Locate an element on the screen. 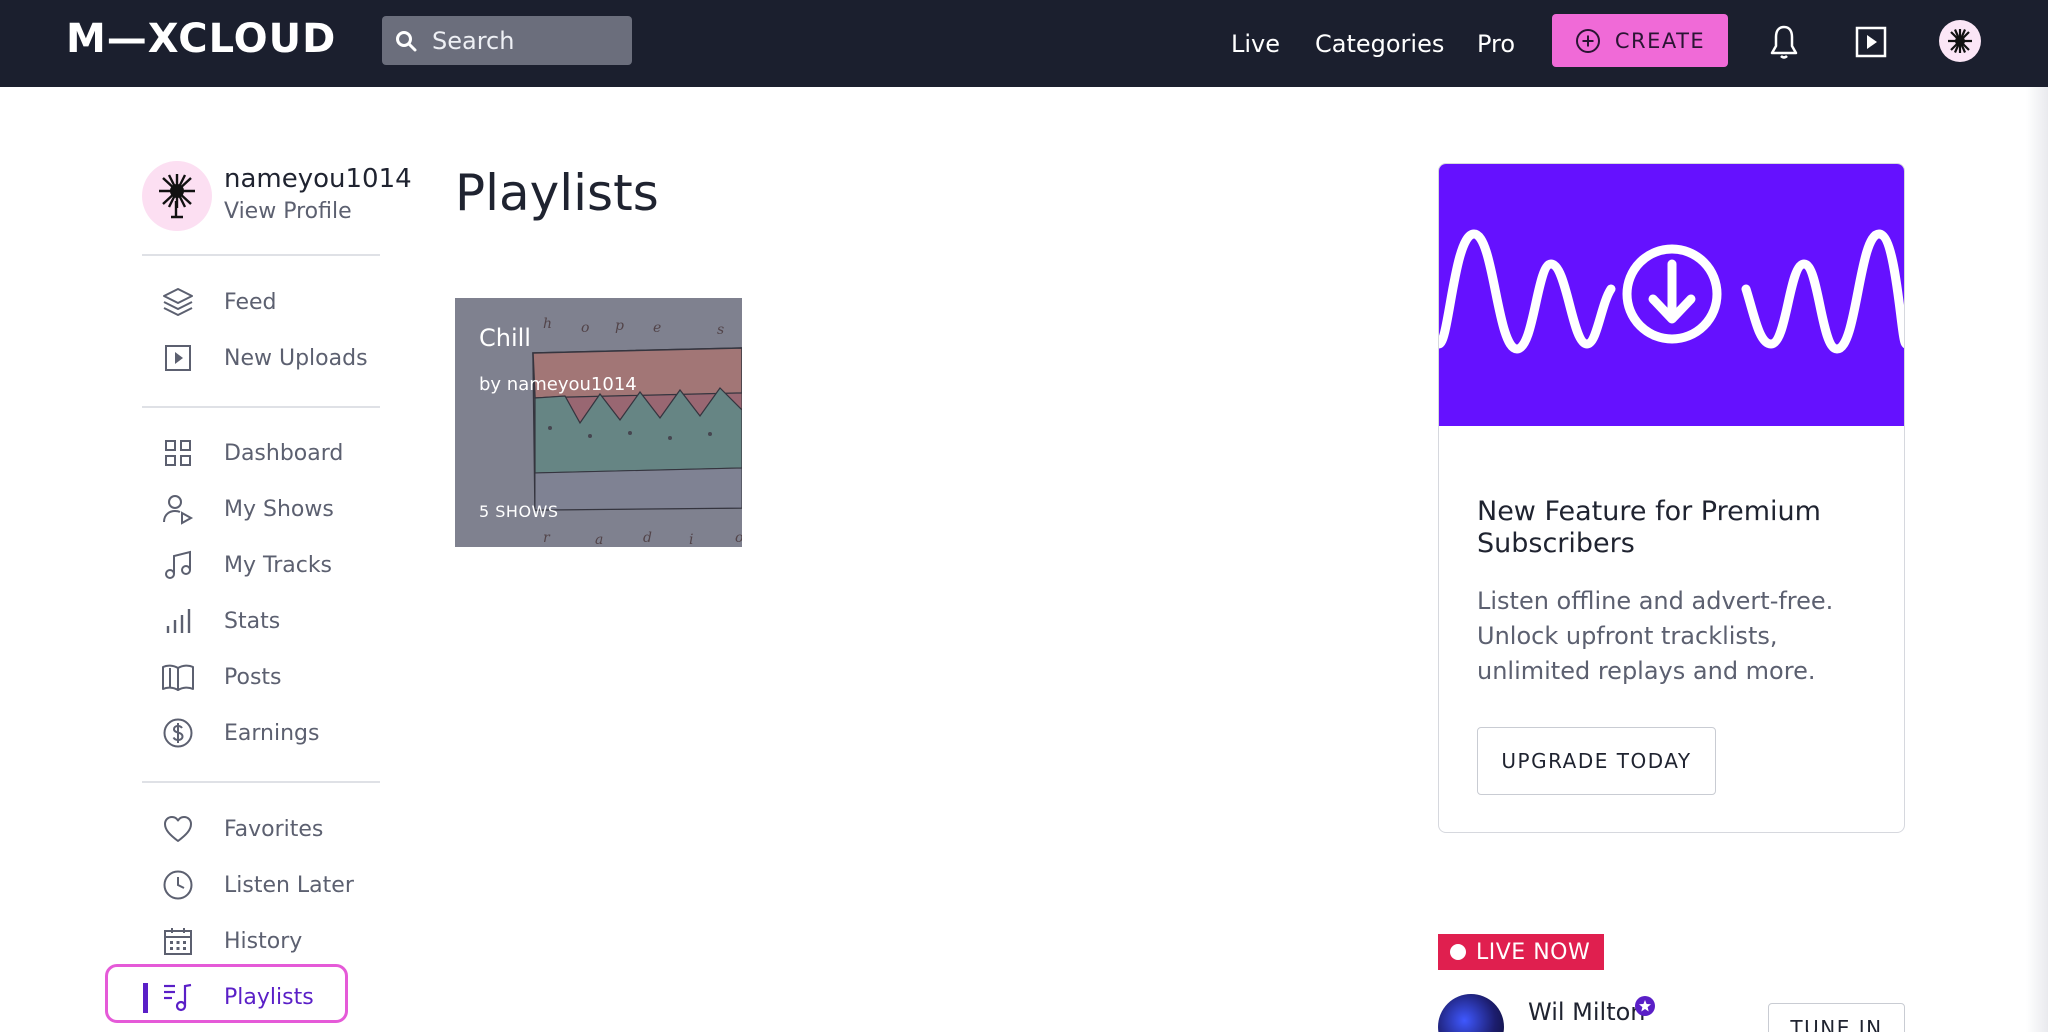 This screenshot has height=1032, width=2048. live-artist-name: Wil Milton is located at coordinates (1587, 1012).